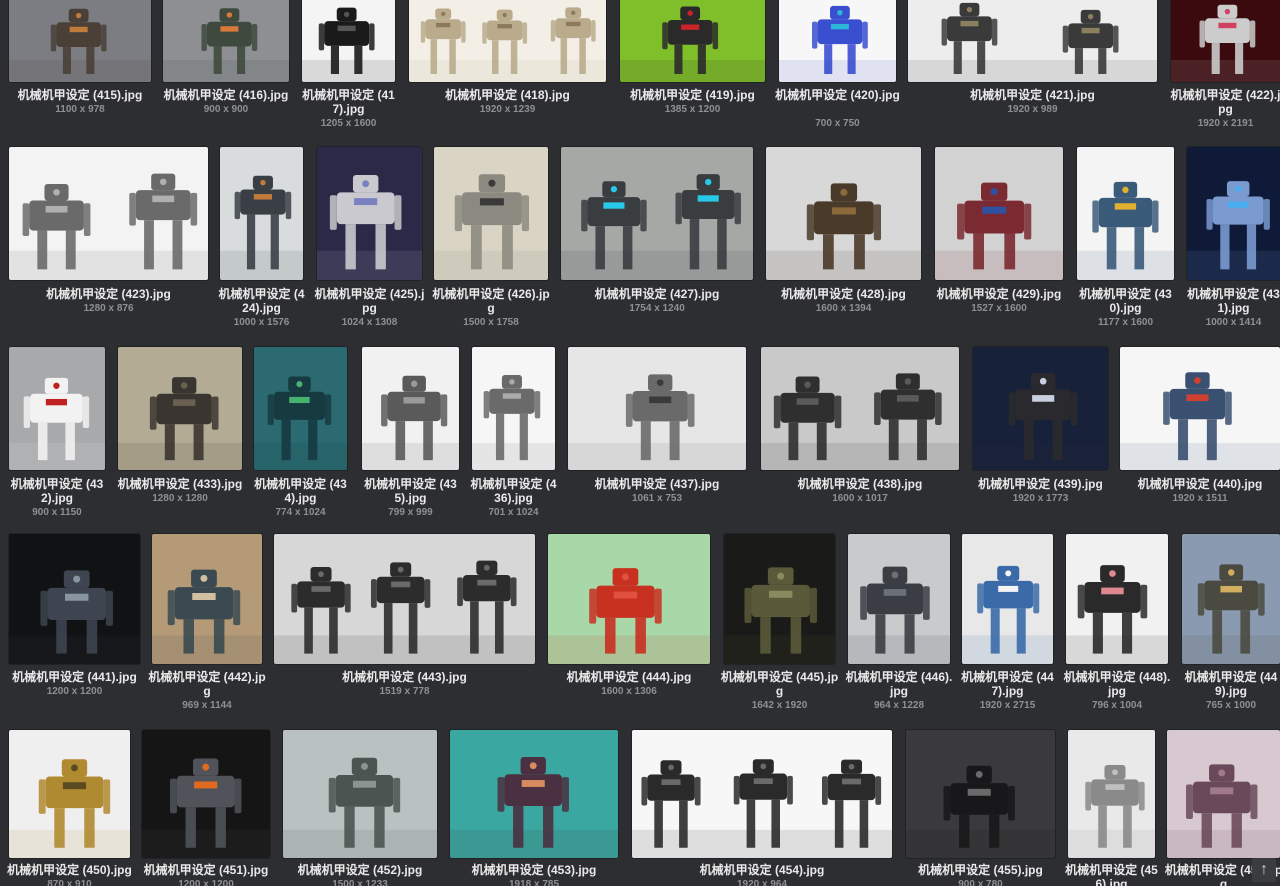  What do you see at coordinates (1032, 95) in the screenshot?
I see `file-name: 机械机甲设定 (421).jpg` at bounding box center [1032, 95].